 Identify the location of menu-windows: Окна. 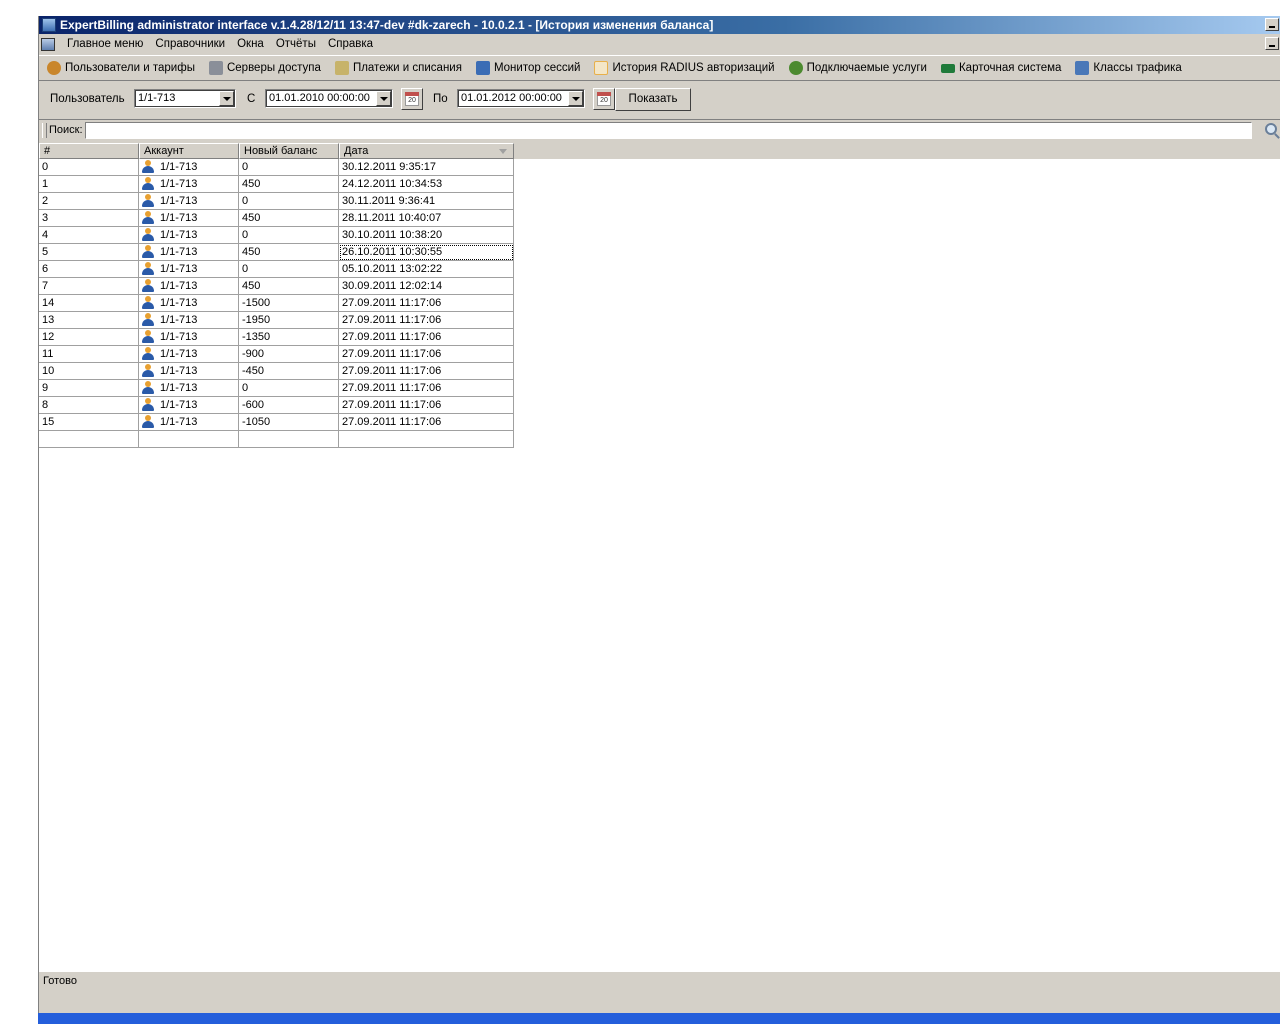
(250, 44).